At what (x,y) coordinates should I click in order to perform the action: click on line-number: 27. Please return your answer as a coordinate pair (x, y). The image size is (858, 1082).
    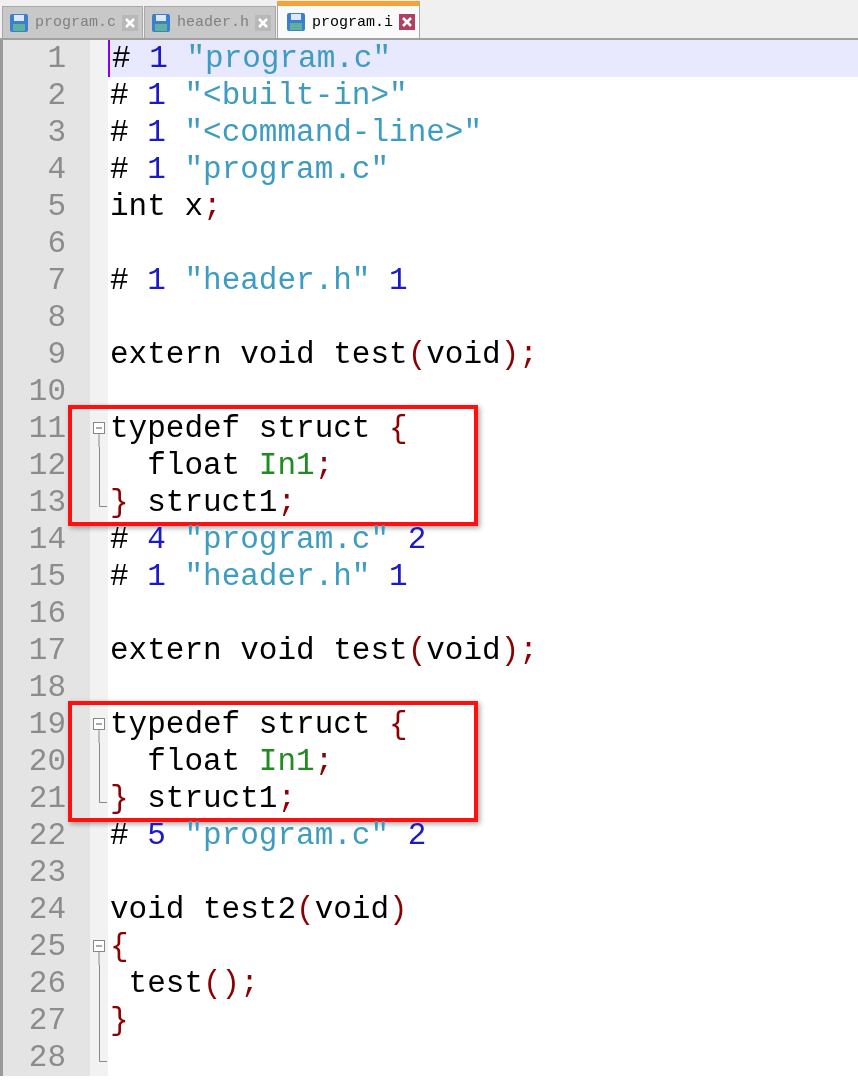
    Looking at the image, I should click on (47, 1020).